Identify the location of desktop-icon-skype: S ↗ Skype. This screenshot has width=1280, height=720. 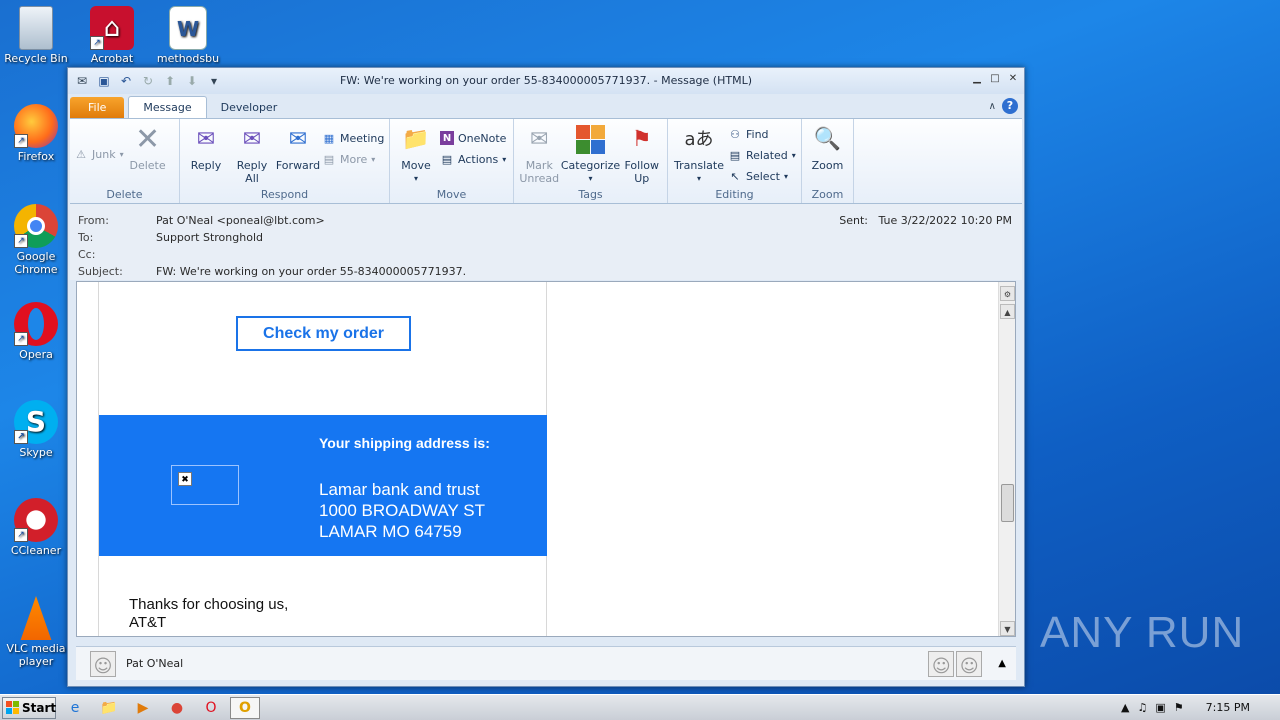
(36, 429).